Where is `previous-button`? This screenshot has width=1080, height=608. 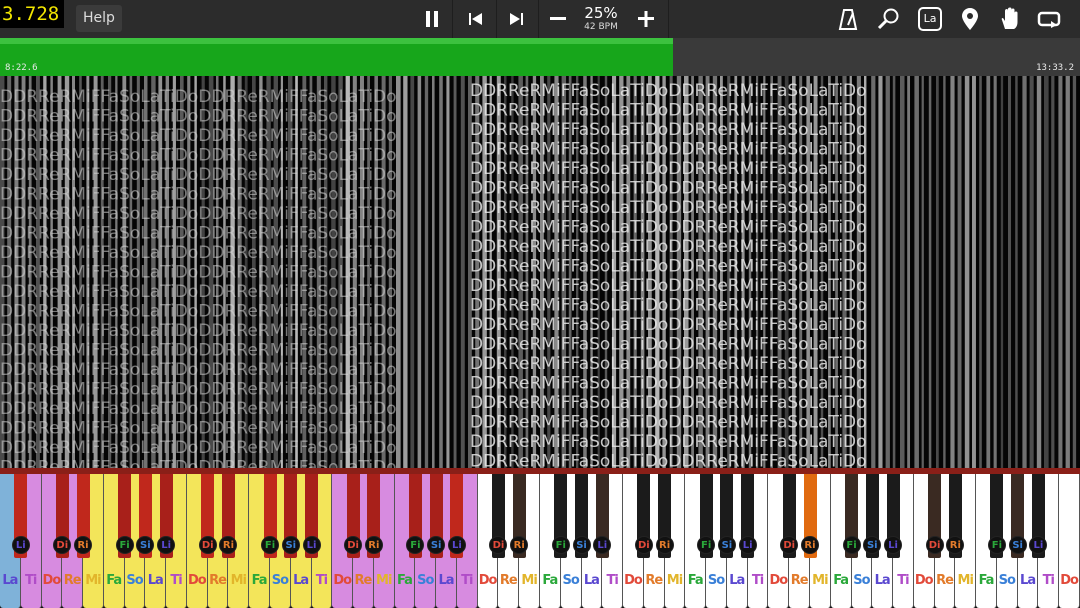
previous-button is located at coordinates (476, 19).